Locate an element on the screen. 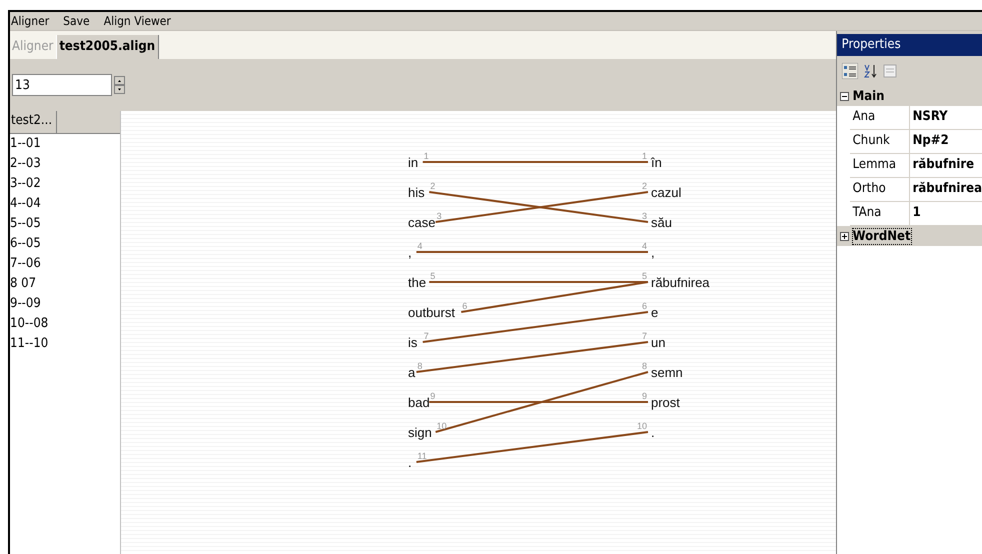  source-word: sign is located at coordinates (420, 432).